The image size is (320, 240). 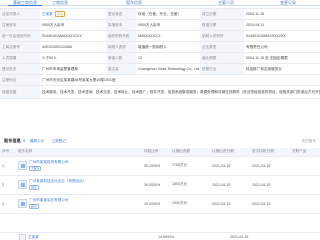 What do you see at coordinates (121, 69) in the screenshot?
I see `info-key: 英文名` at bounding box center [121, 69].